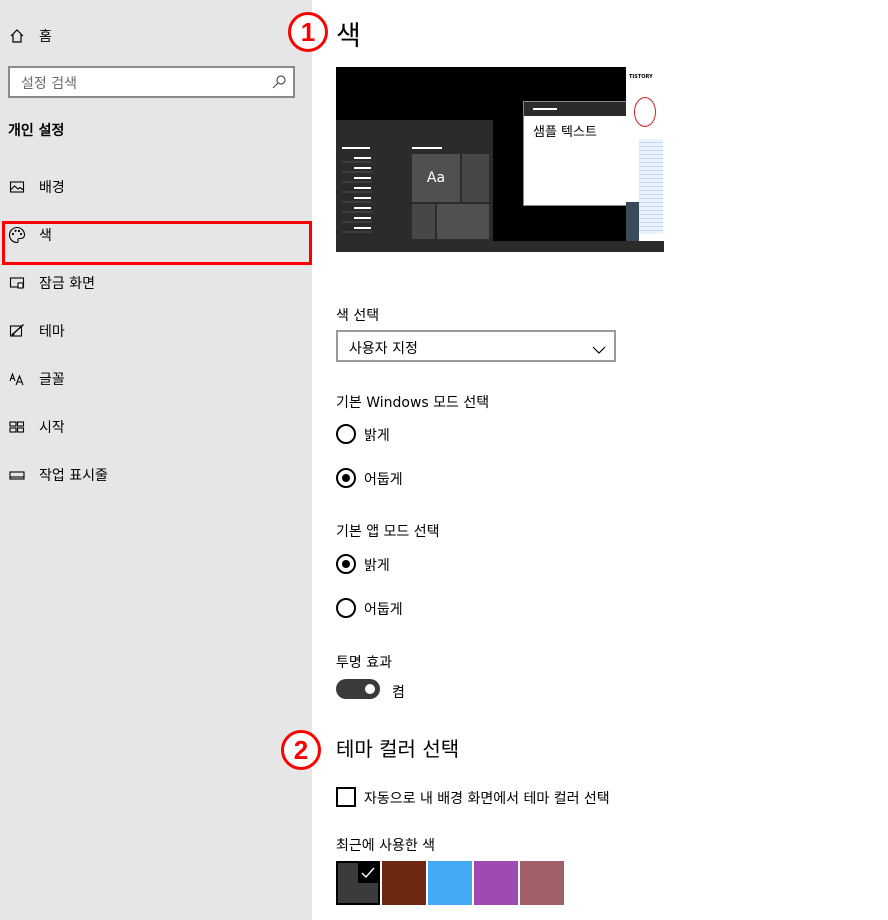 This screenshot has height=920, width=888. Describe the element at coordinates (436, 178) in the screenshot. I see `preview-tile-aa: Aa` at that location.